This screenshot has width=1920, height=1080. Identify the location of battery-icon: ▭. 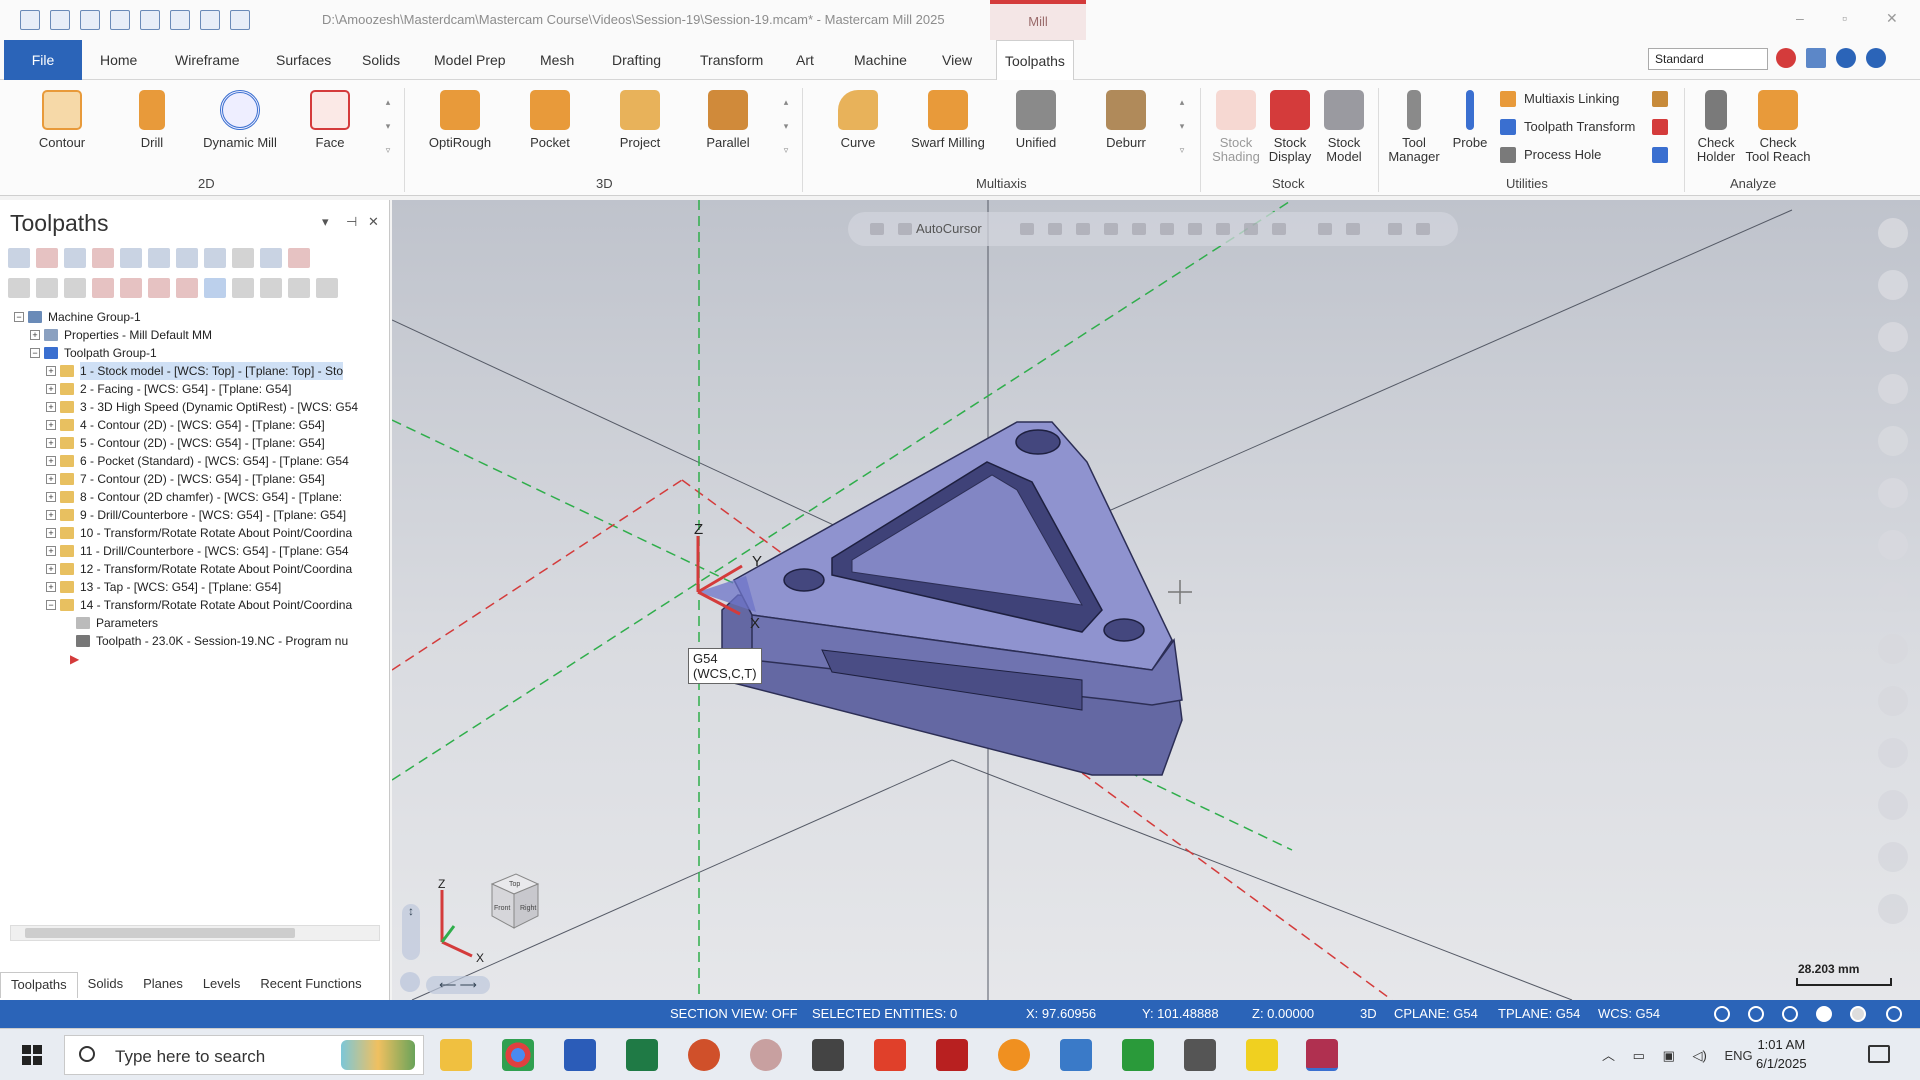
(1639, 1055).